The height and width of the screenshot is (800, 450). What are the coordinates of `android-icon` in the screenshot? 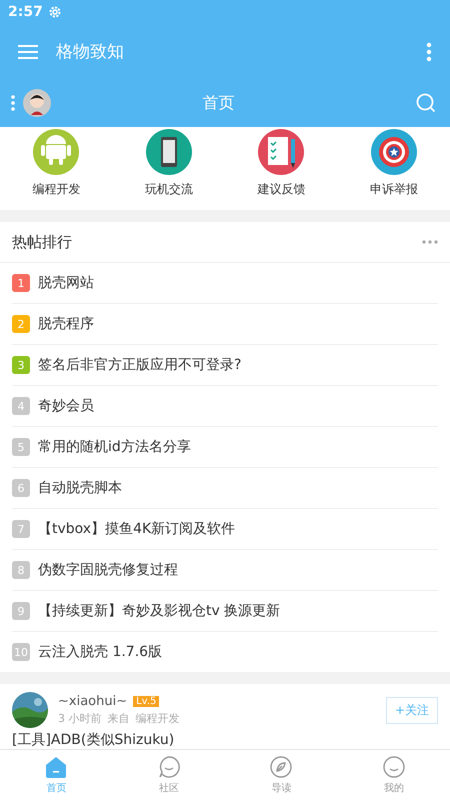 It's located at (56, 152).